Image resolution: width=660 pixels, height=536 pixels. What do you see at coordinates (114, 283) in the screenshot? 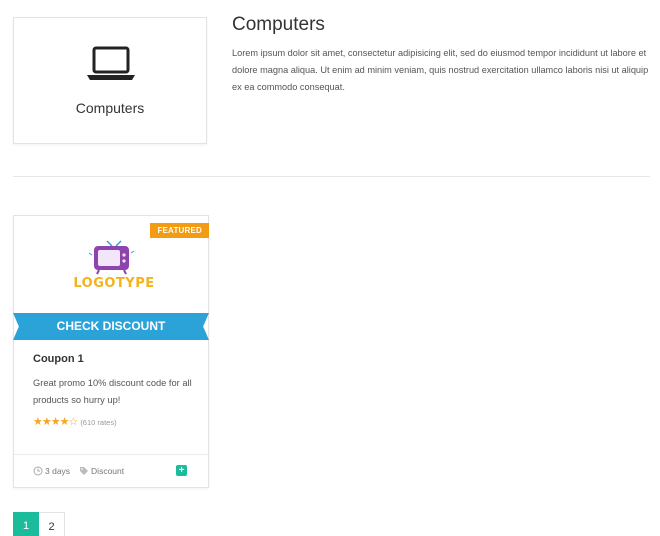
I see `logotype-text: LOGOTYPE` at bounding box center [114, 283].